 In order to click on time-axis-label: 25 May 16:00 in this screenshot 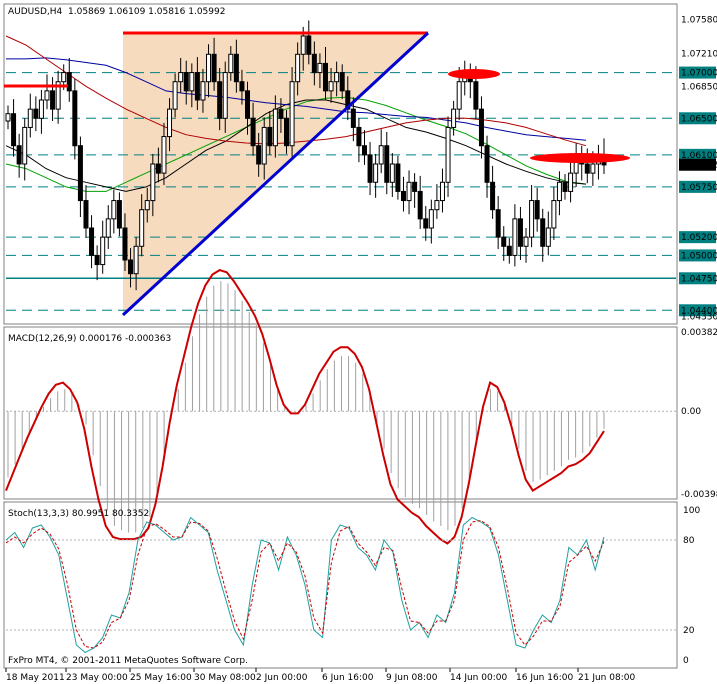, I will do `click(161, 678)`.